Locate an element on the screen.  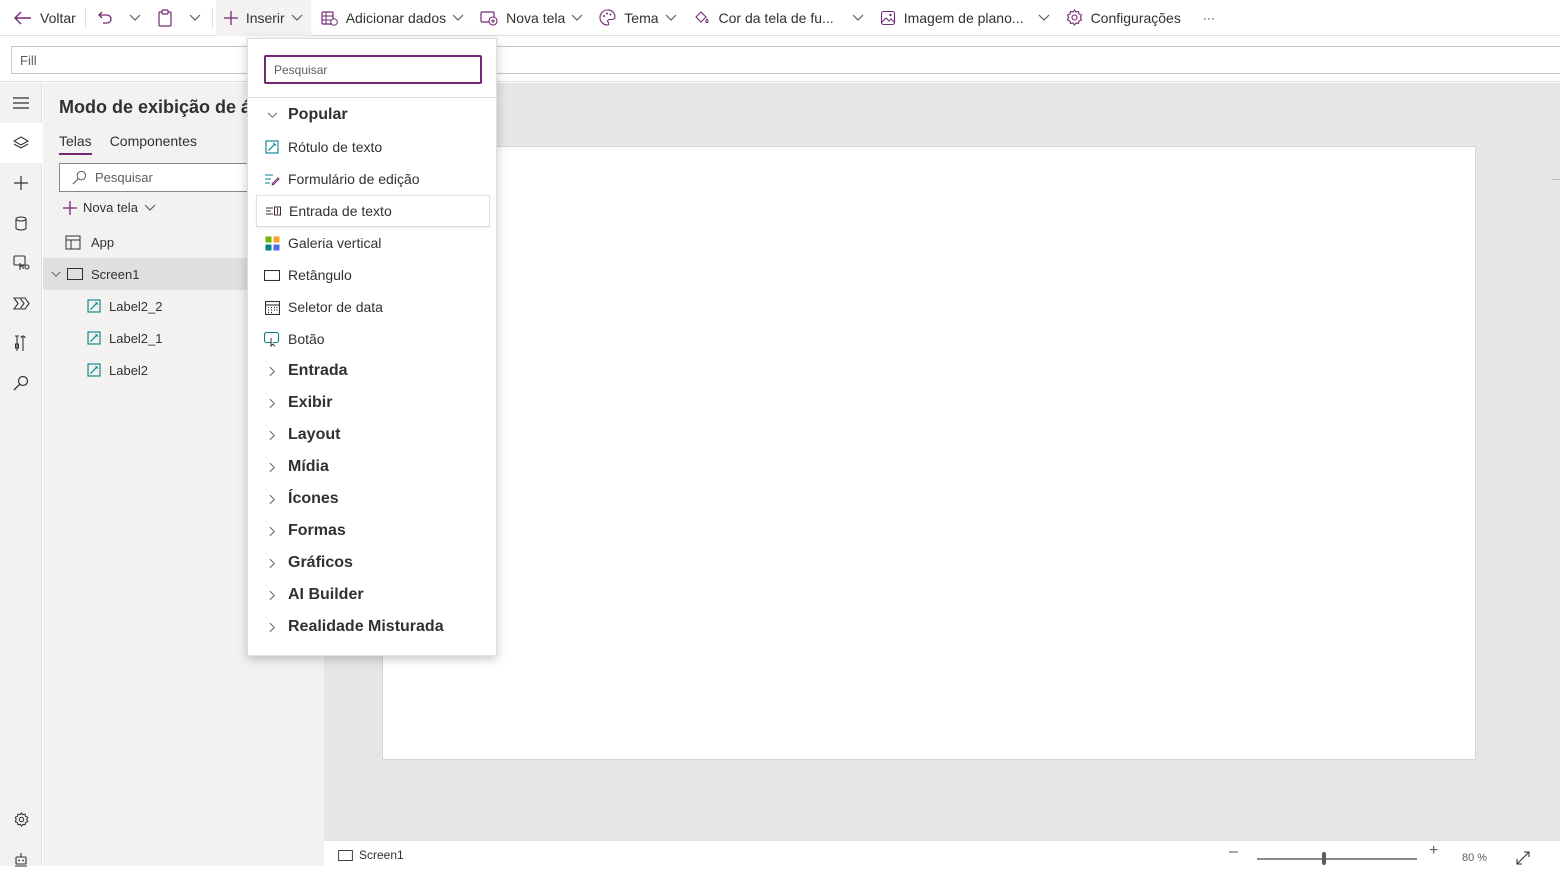
category-ai-builder: AI Builder is located at coordinates (373, 595).